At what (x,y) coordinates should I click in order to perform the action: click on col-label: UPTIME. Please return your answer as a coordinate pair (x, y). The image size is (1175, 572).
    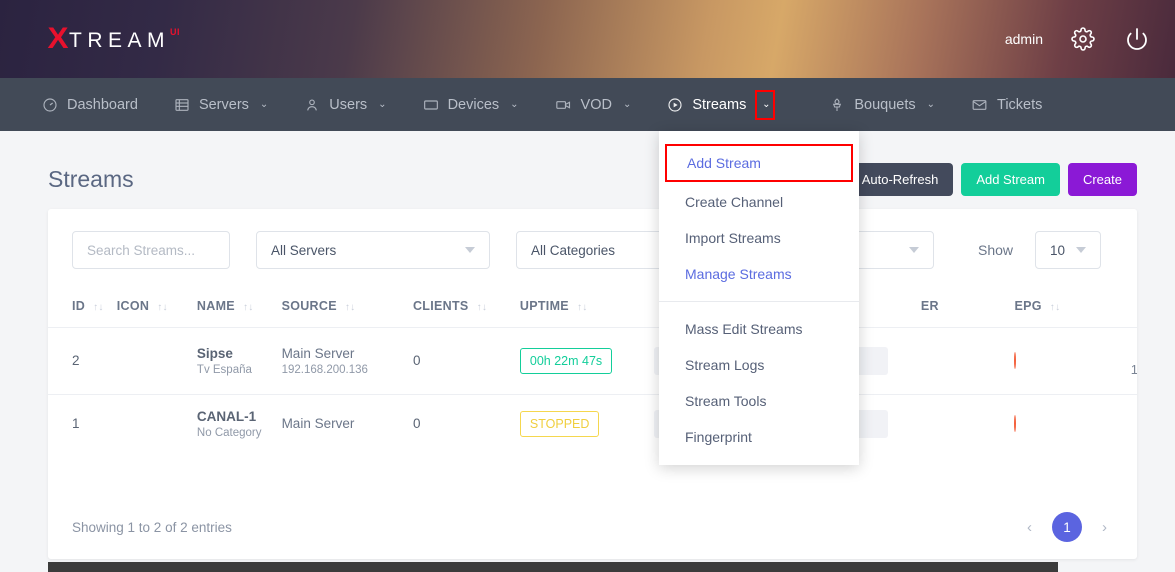
    Looking at the image, I should click on (544, 306).